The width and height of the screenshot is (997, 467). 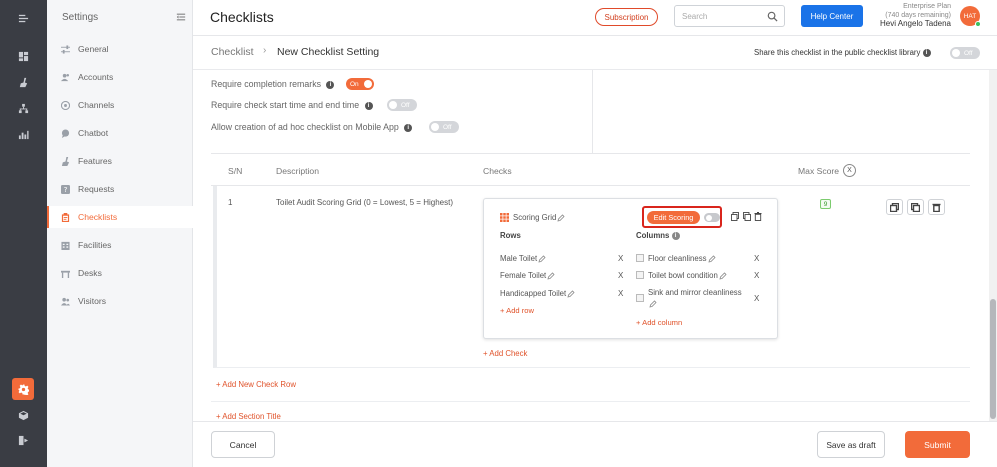 I want to click on grid-row-item: Female Toilet, so click(x=527, y=275).